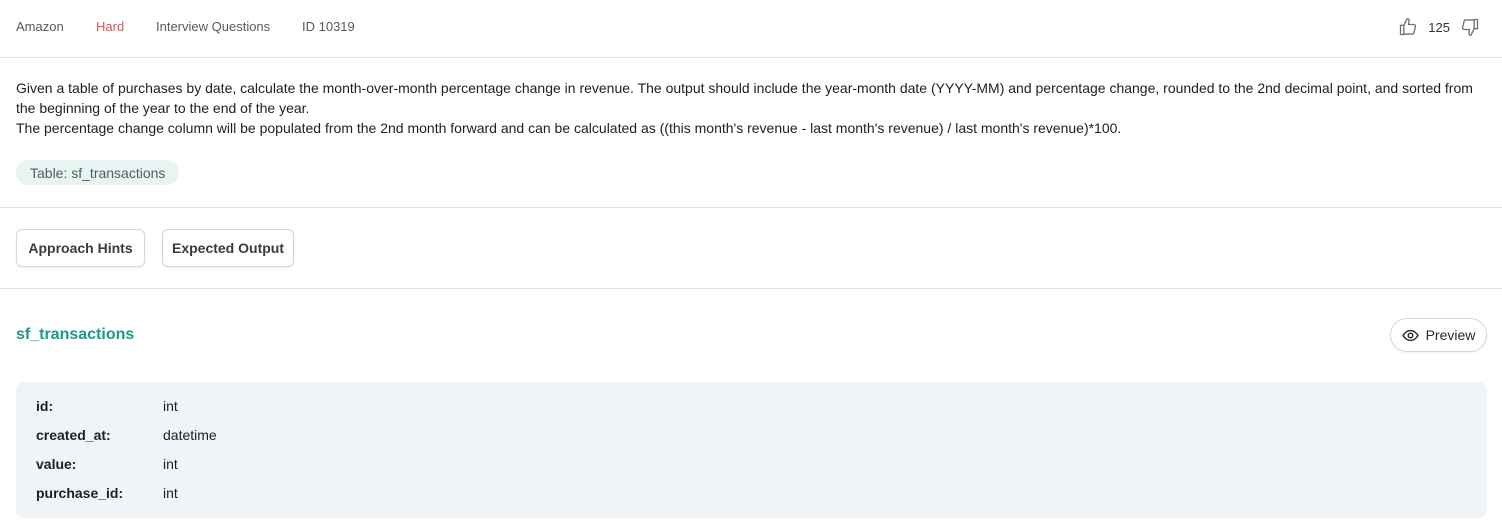 The height and width of the screenshot is (531, 1502). Describe the element at coordinates (107, 464) in the screenshot. I see `schema-row: value: int` at that location.